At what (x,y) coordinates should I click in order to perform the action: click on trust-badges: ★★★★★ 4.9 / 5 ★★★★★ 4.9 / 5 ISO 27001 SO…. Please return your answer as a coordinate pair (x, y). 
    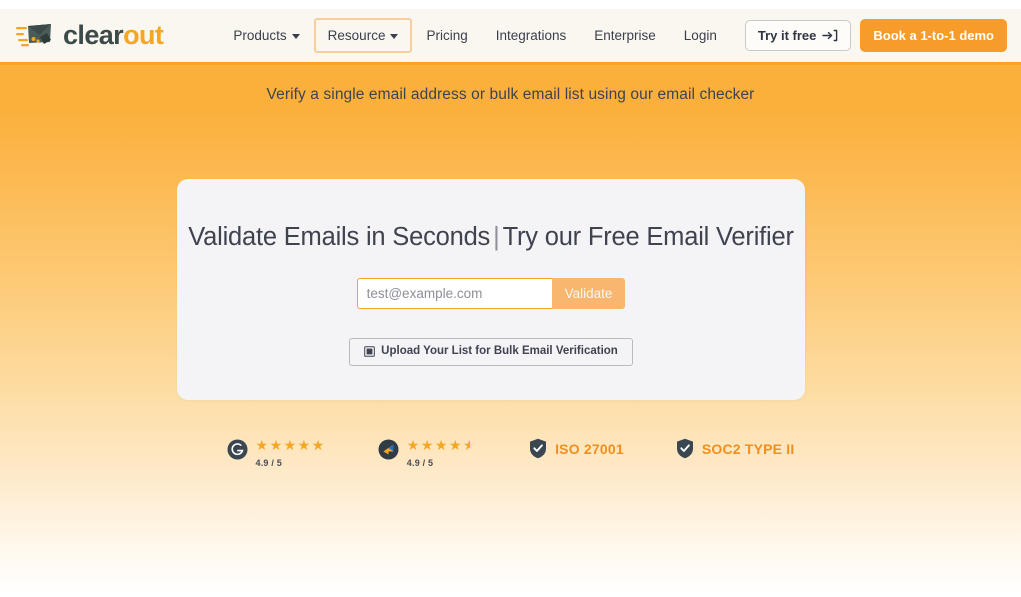
    Looking at the image, I should click on (510, 453).